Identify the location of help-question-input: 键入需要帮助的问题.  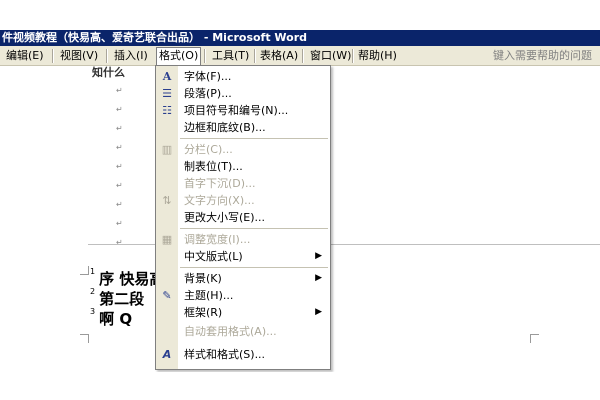
(542, 56).